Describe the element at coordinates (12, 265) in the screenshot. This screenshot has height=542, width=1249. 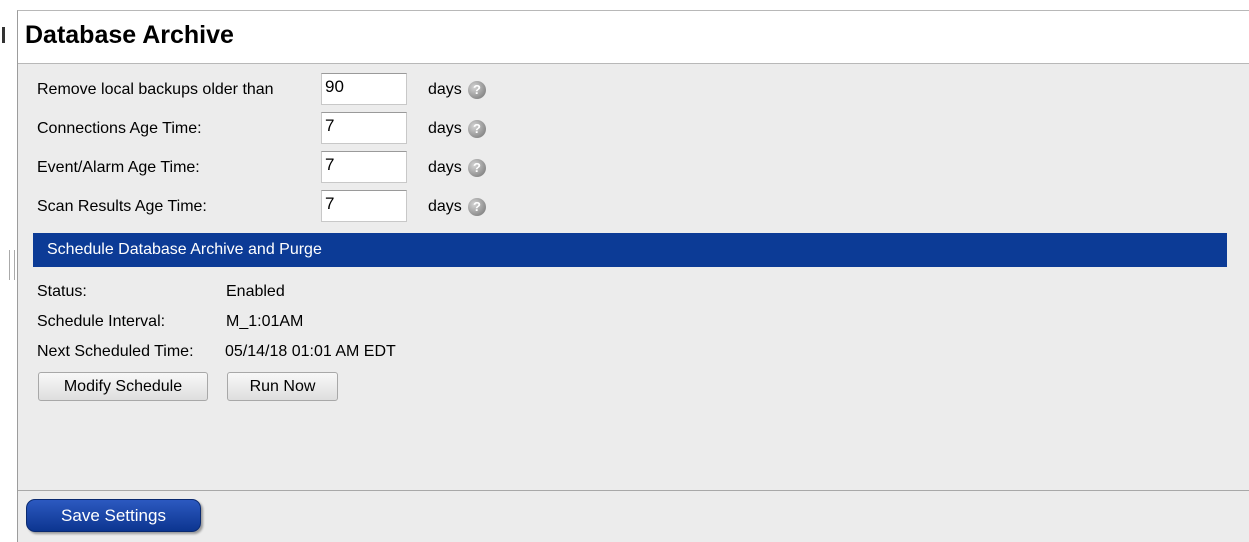
I see `pane-splitter-handle` at that location.